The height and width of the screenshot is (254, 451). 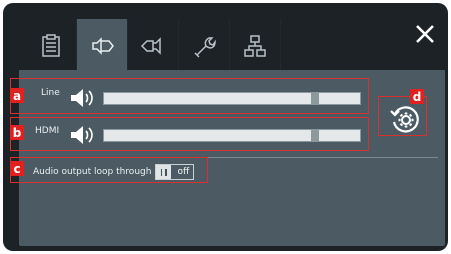 I want to click on tab-tools, so click(x=204, y=46).